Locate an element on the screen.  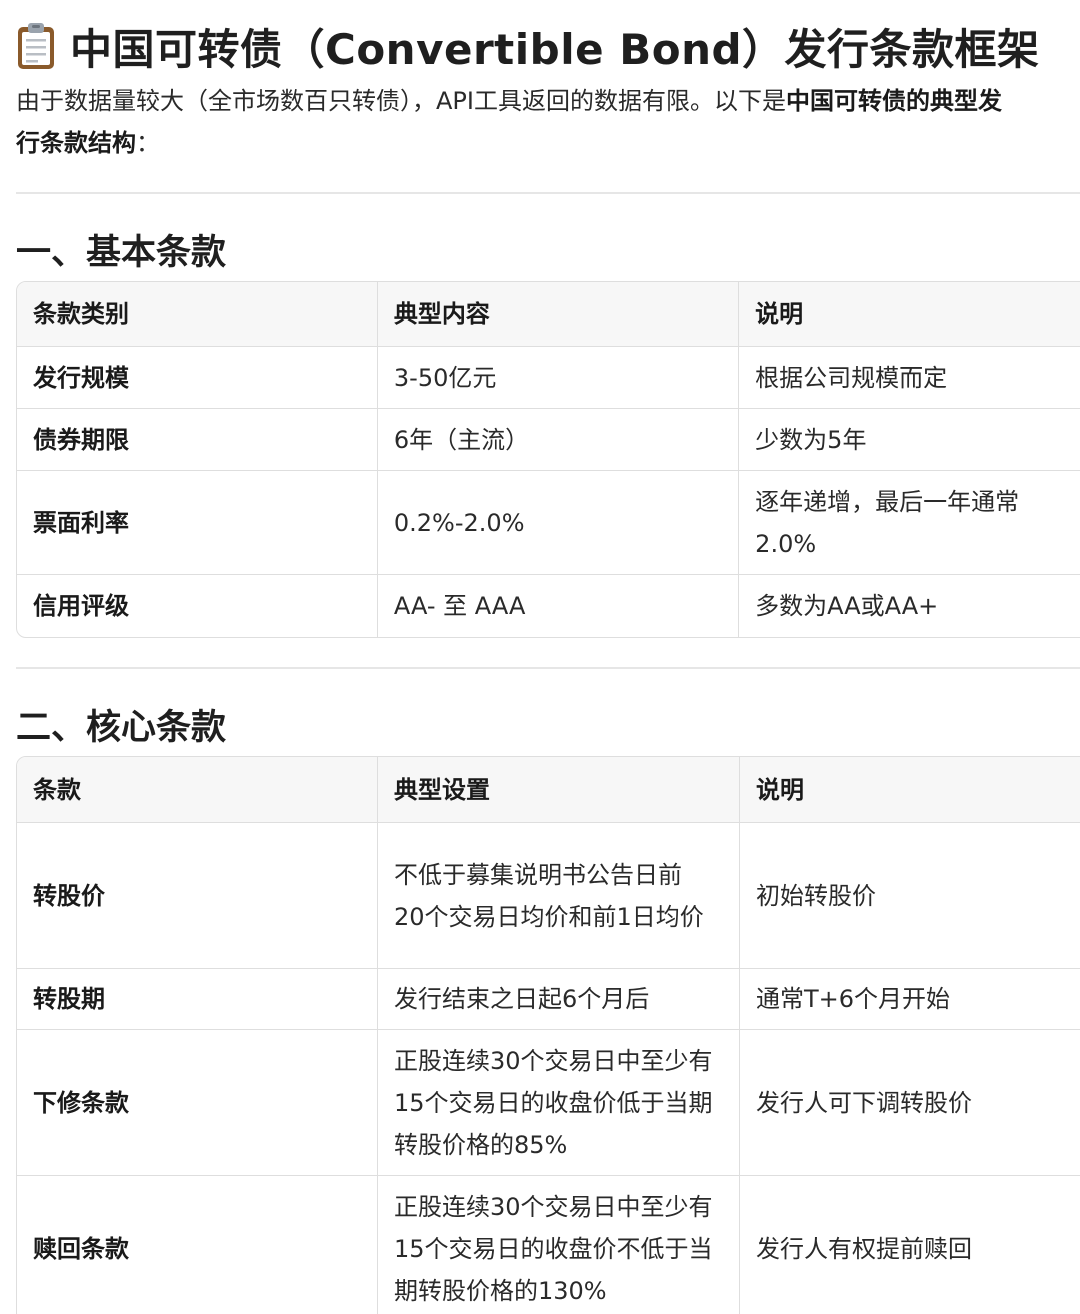
page-title-text: 中国可转债（Convertible Bond）发行条款框架 is located at coordinates (555, 49).